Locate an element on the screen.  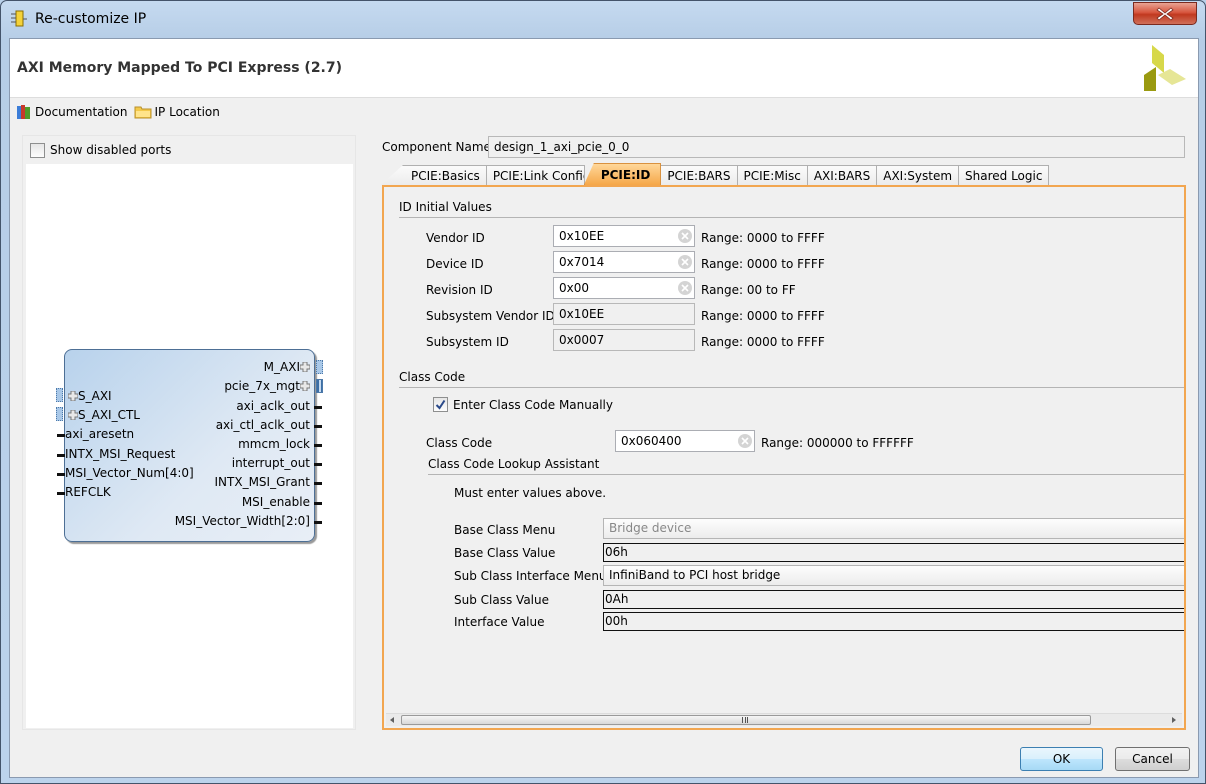
subsystem-id-range: Range: 0000 to FFFF is located at coordinates (763, 342).